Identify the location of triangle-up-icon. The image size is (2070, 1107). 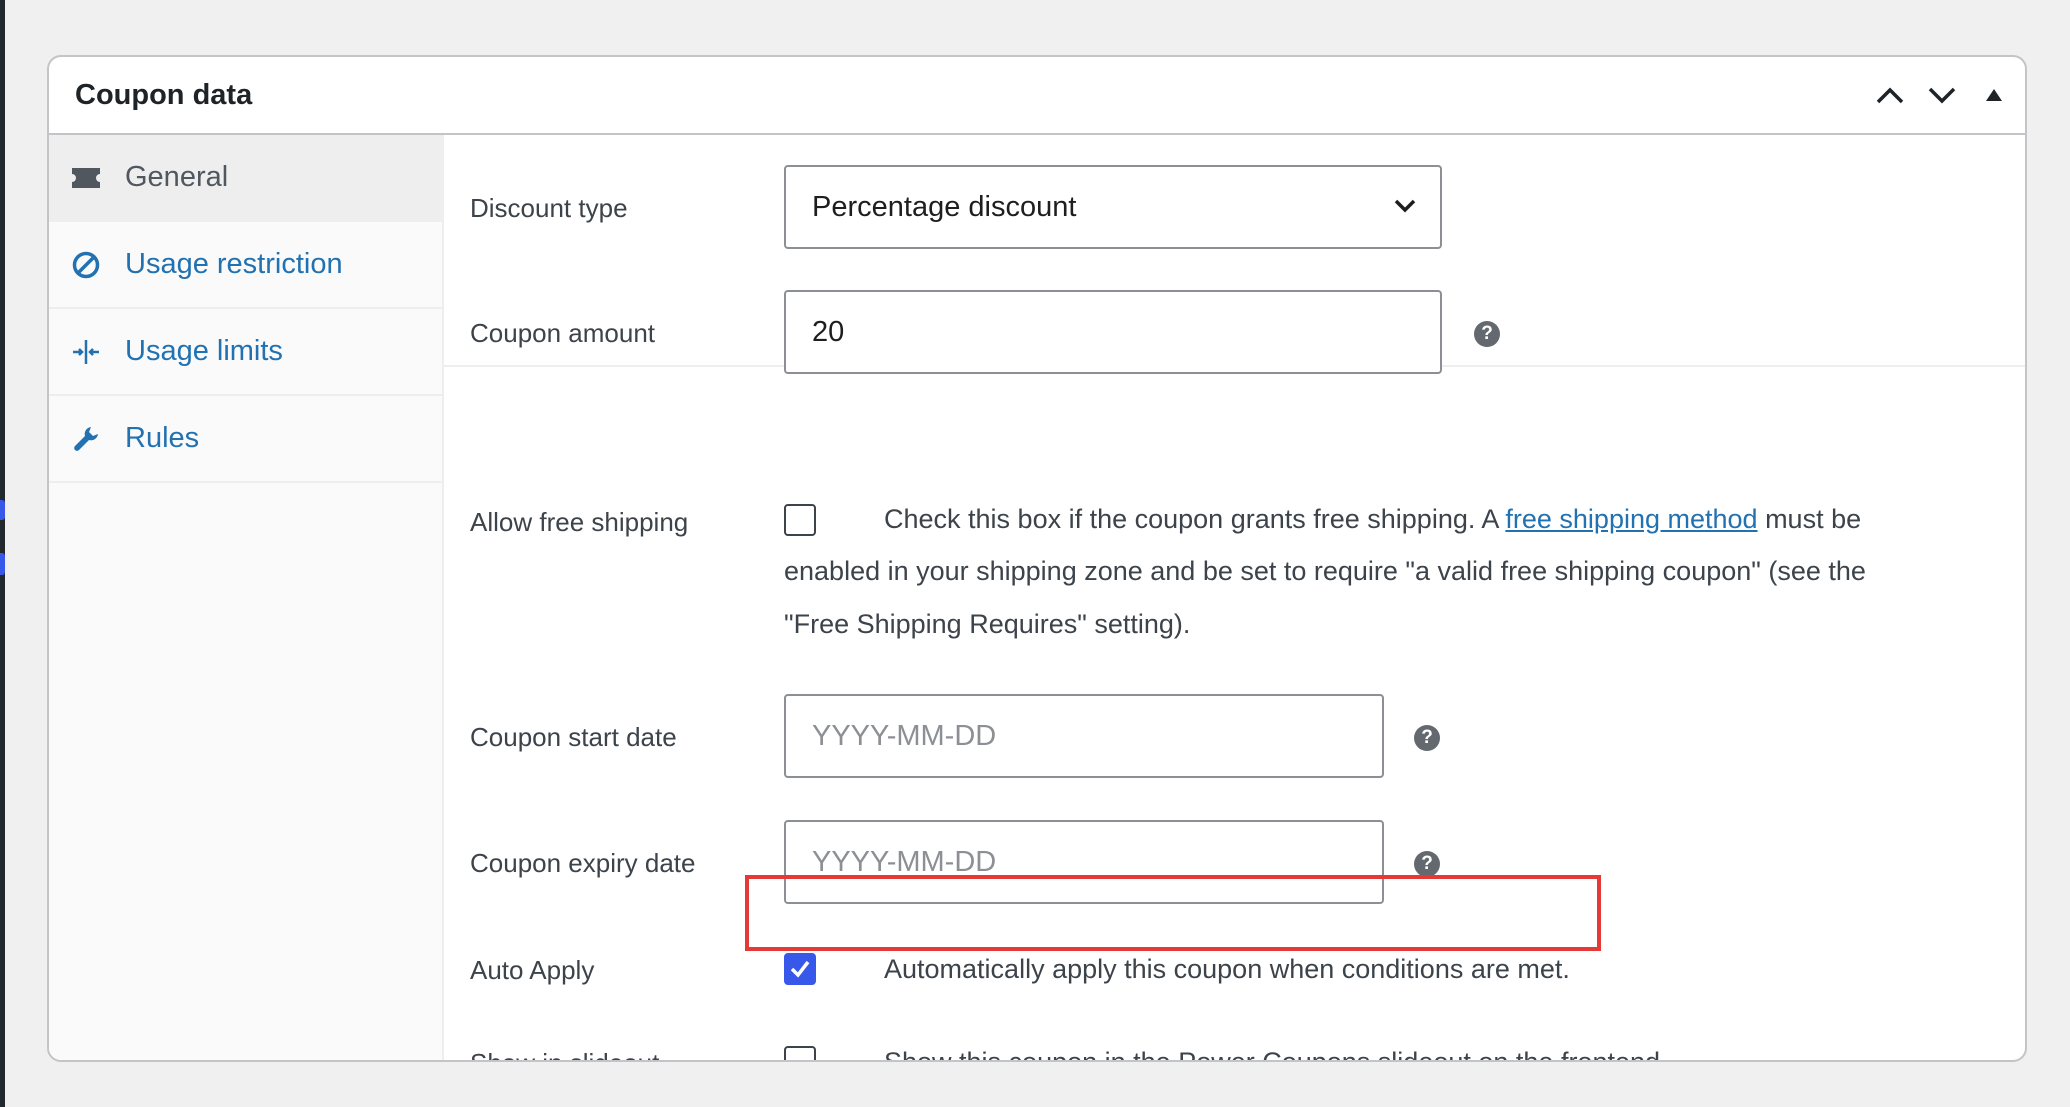
(1994, 95).